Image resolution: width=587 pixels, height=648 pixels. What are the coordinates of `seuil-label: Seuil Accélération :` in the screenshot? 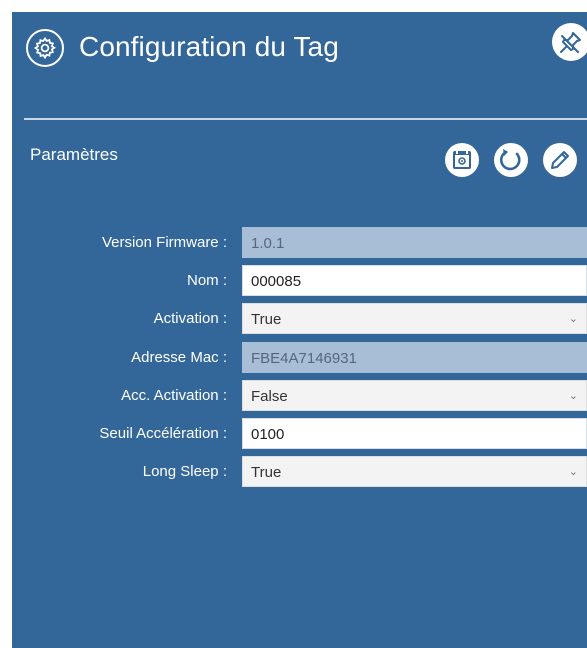 It's located at (163, 433).